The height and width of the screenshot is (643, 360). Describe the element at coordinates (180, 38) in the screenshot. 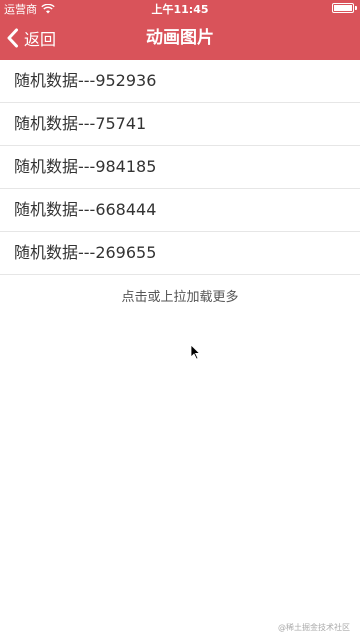

I see `navigation-bar: 返回 动画图片` at that location.